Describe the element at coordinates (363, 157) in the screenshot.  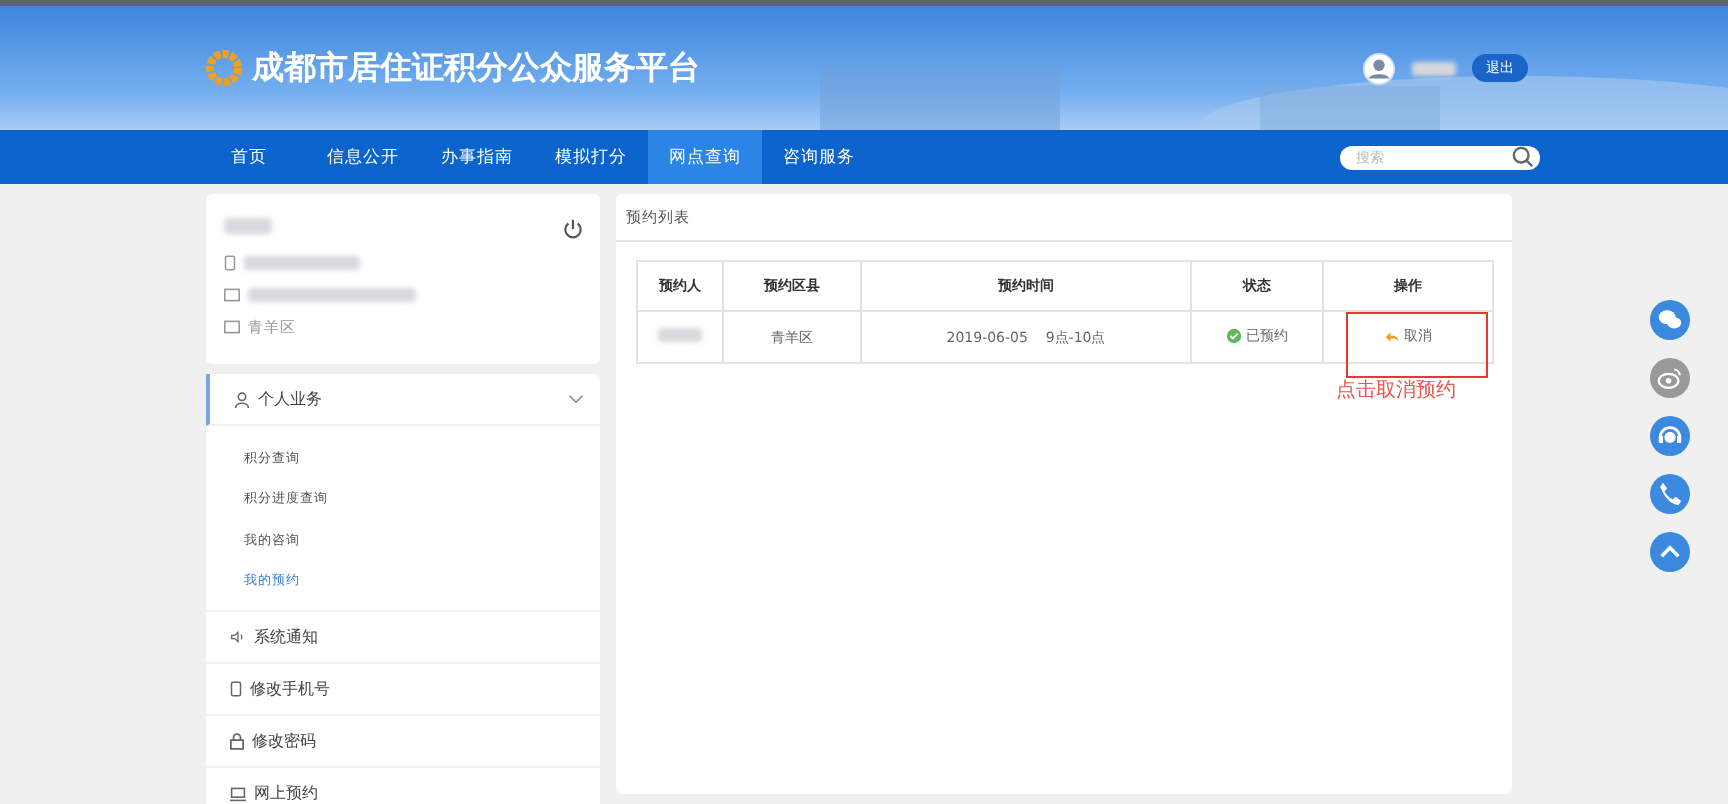
I see `nav-tab: 信息公开` at that location.